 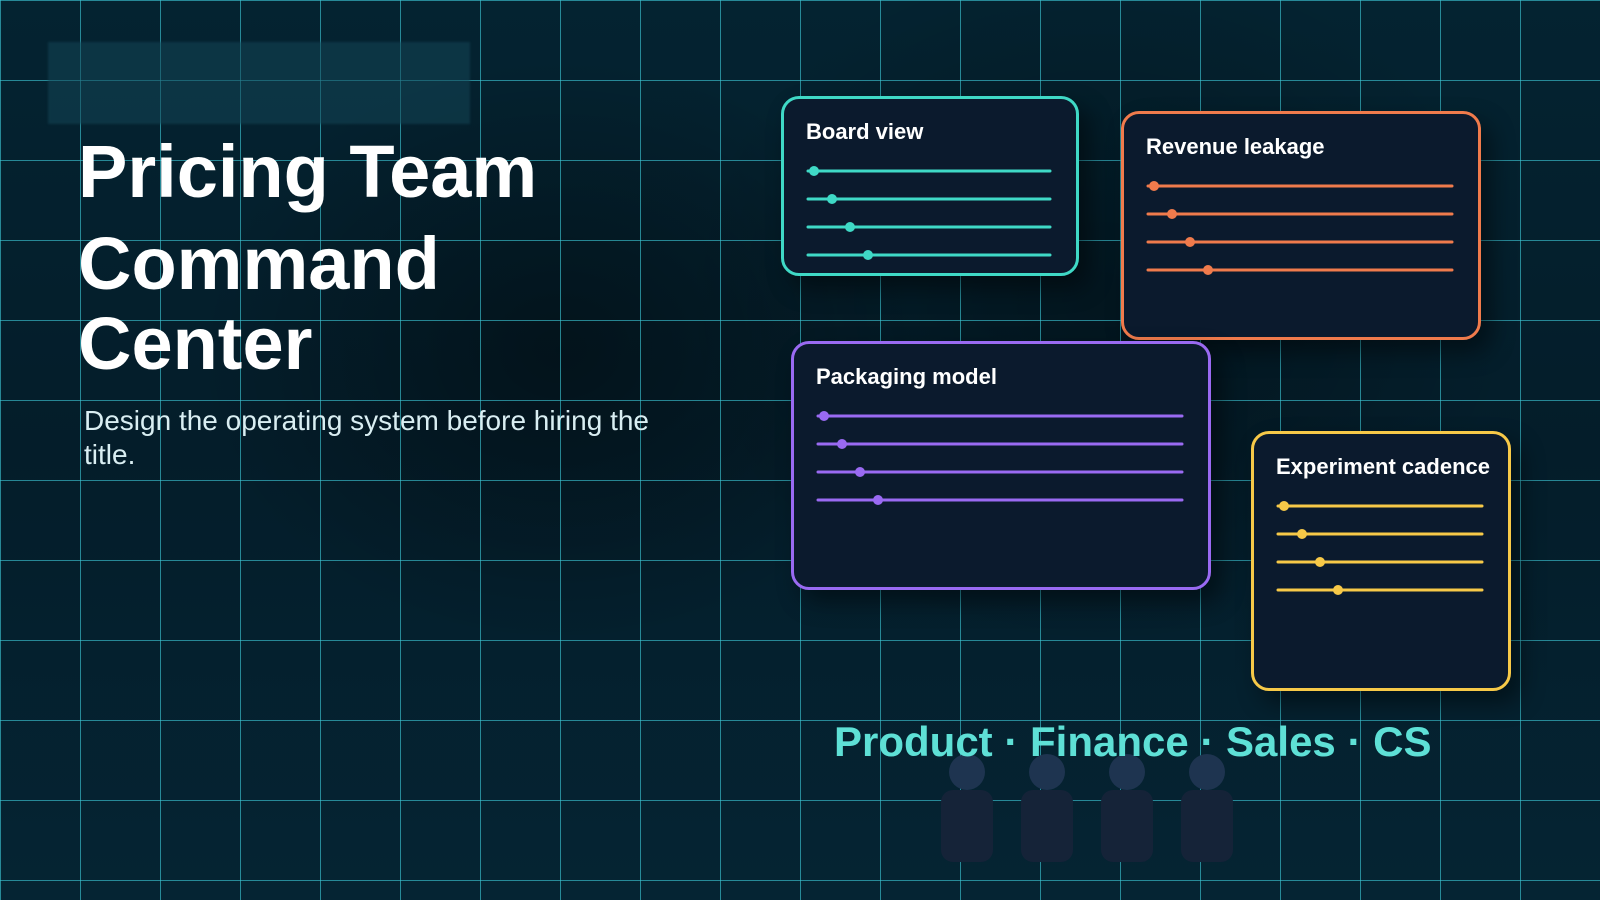 I want to click on slide-title: Pricing Team Command Center, so click(x=398, y=258).